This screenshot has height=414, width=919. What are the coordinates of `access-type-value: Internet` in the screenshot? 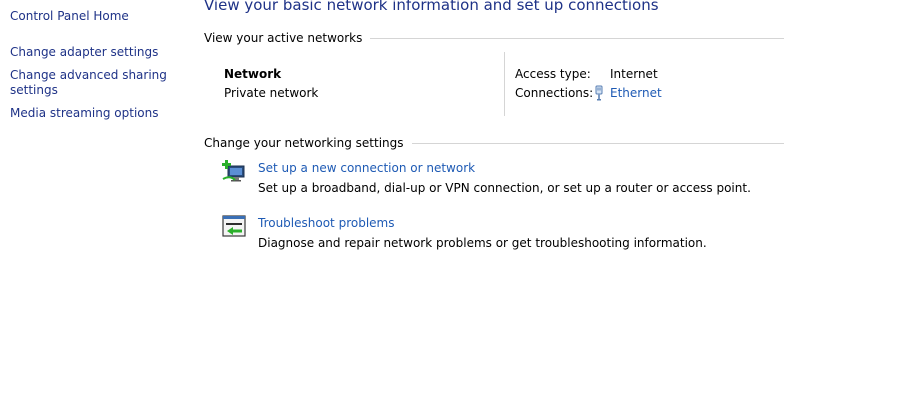 It's located at (634, 74).